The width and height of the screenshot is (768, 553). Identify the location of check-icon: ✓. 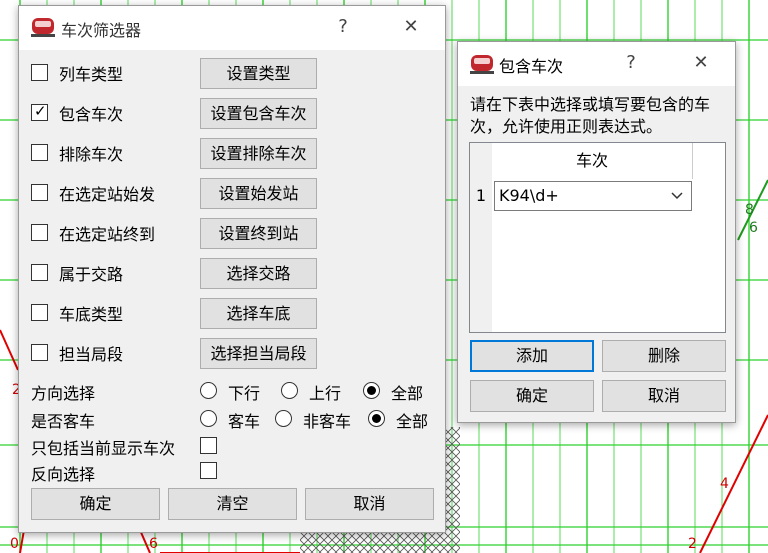
(40, 111).